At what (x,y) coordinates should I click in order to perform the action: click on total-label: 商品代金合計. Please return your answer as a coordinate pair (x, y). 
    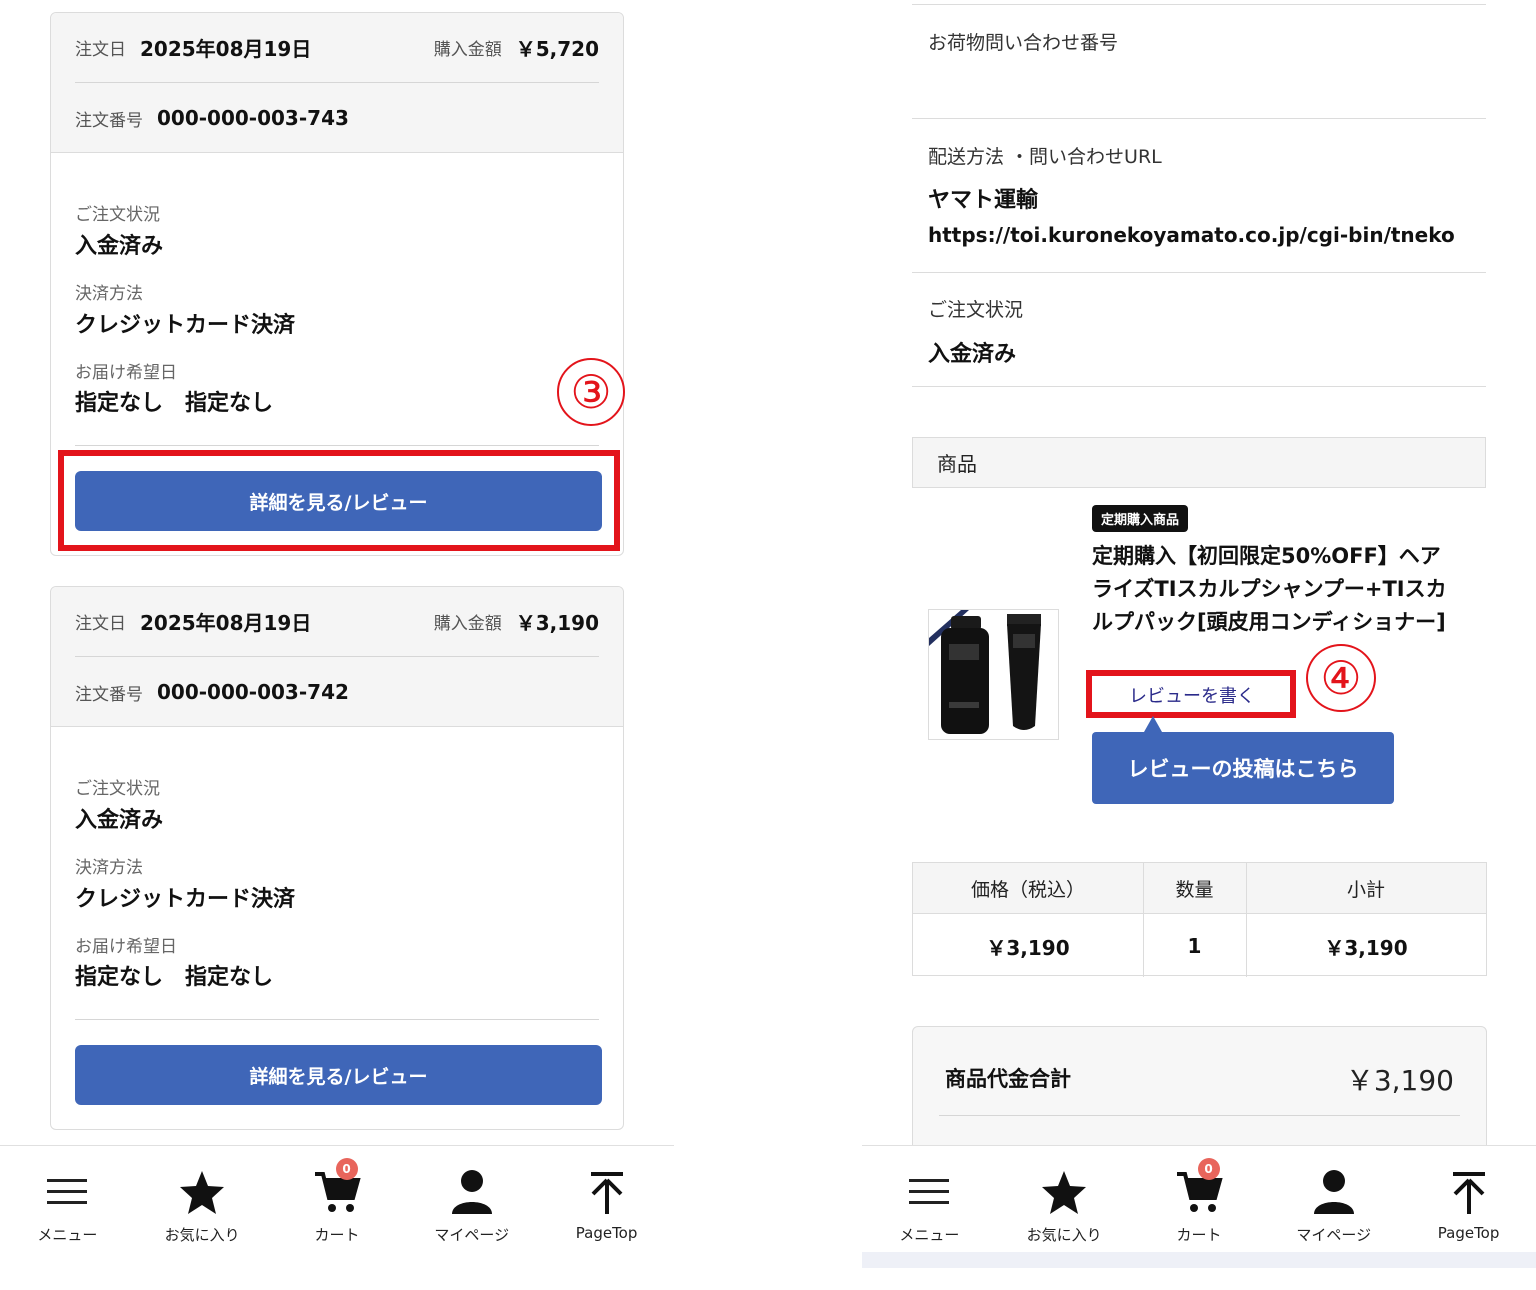
    Looking at the image, I should click on (1008, 1079).